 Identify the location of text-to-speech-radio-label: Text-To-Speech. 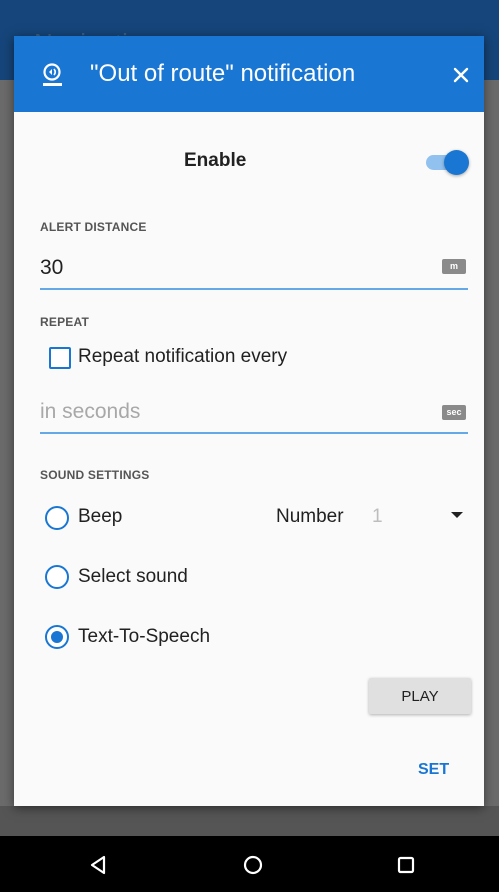
(144, 636).